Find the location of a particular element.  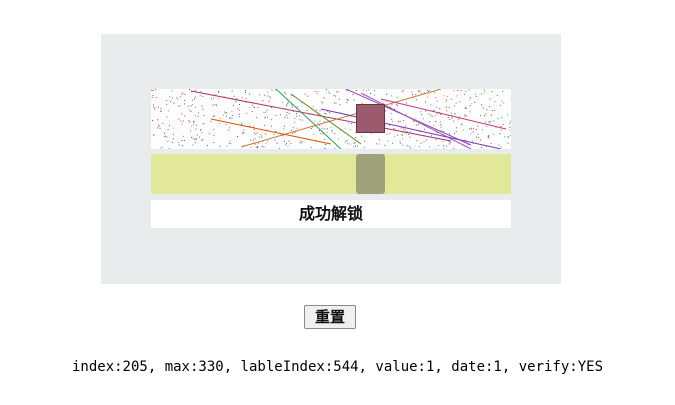

slider-handle is located at coordinates (370, 174).